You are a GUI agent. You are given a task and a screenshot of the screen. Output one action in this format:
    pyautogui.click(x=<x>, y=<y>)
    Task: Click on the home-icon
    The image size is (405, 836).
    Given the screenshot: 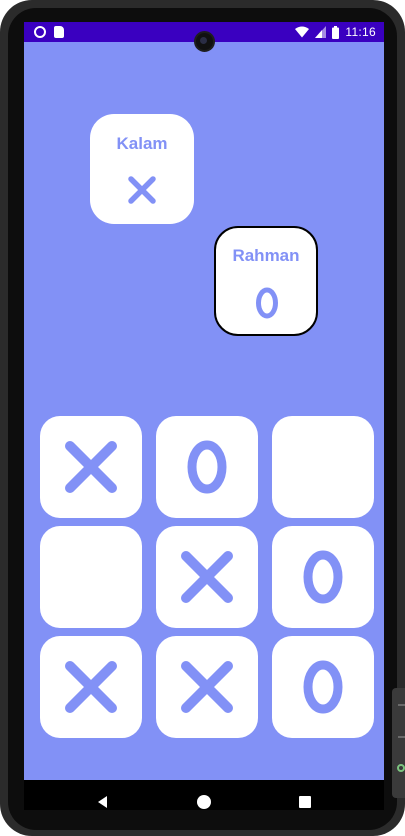 What is the action you would take?
    pyautogui.click(x=204, y=801)
    